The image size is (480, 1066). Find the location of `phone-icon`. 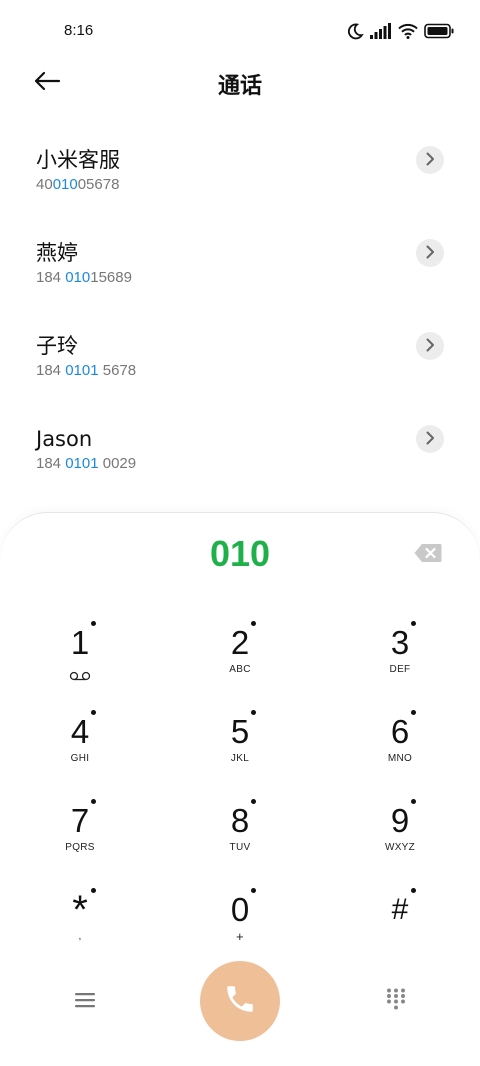

phone-icon is located at coordinates (240, 1001).